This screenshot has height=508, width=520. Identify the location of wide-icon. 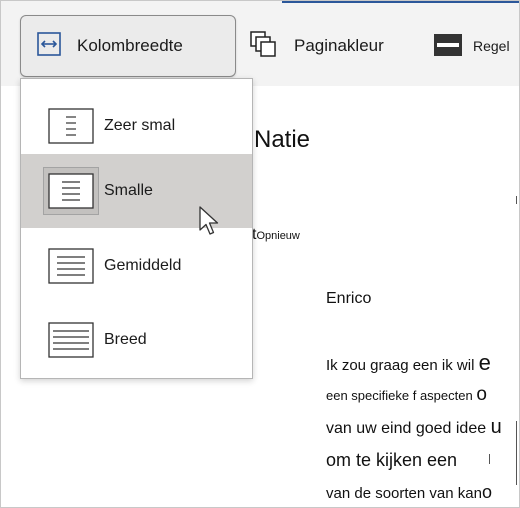
(71, 340).